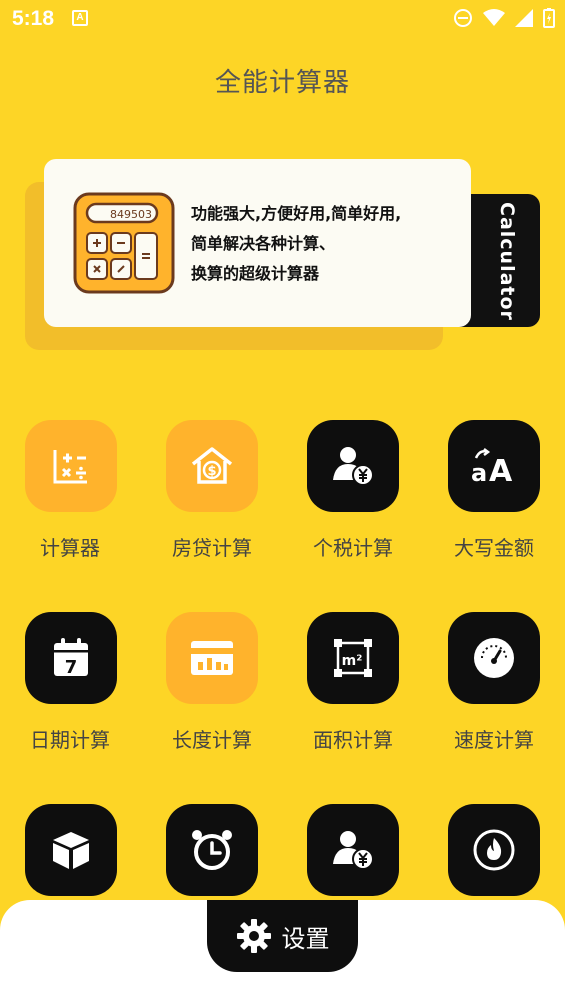 The width and height of the screenshot is (565, 1004). I want to click on tool-uppercase-amount: aA, so click(494, 466).